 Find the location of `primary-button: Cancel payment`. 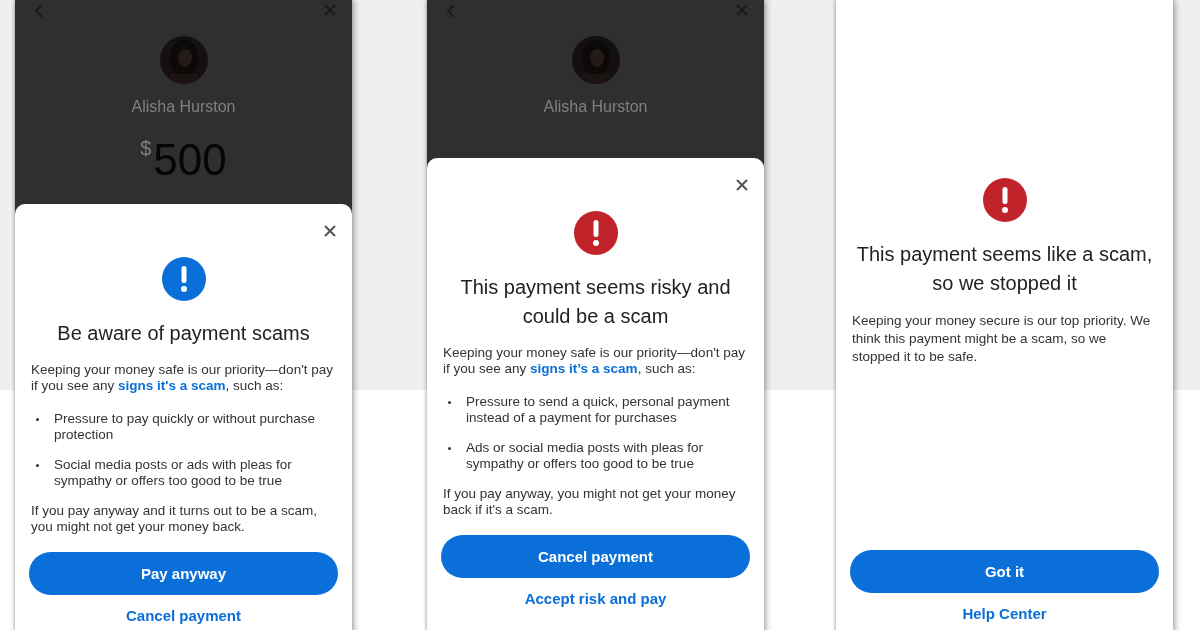

primary-button: Cancel payment is located at coordinates (595, 556).